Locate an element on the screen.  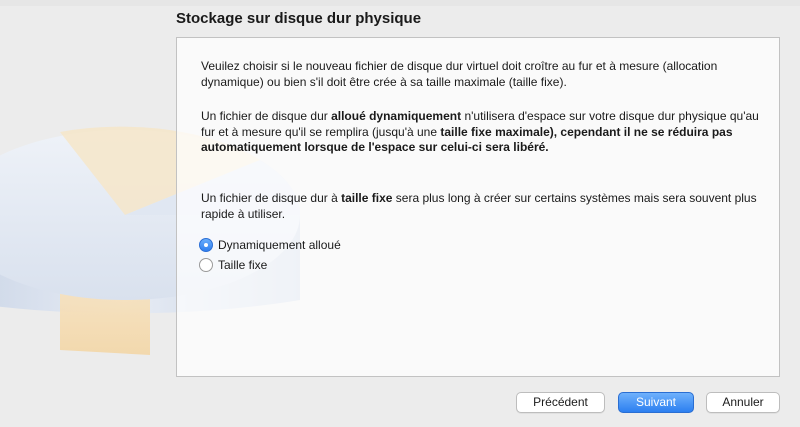
window-top-strip is located at coordinates (400, 3).